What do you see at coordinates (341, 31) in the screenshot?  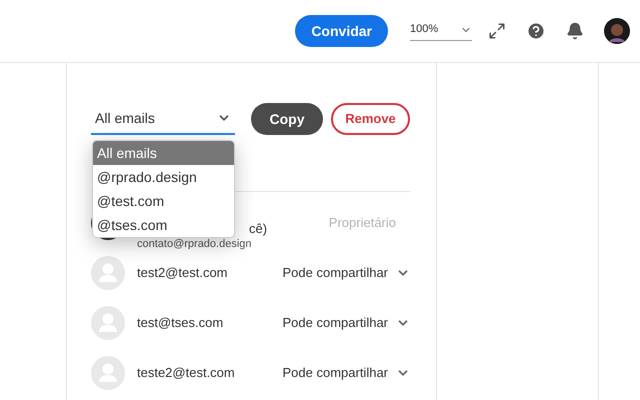 I see `invite-button: Convidar` at bounding box center [341, 31].